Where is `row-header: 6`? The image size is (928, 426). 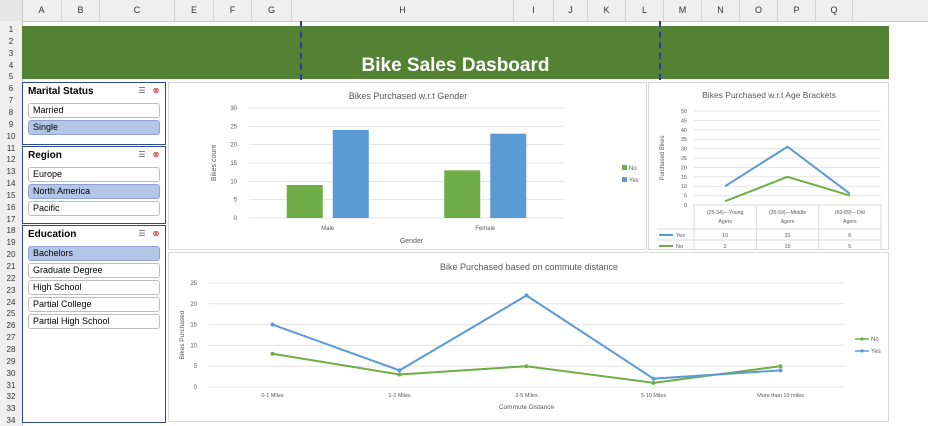 row-header: 6 is located at coordinates (11, 88).